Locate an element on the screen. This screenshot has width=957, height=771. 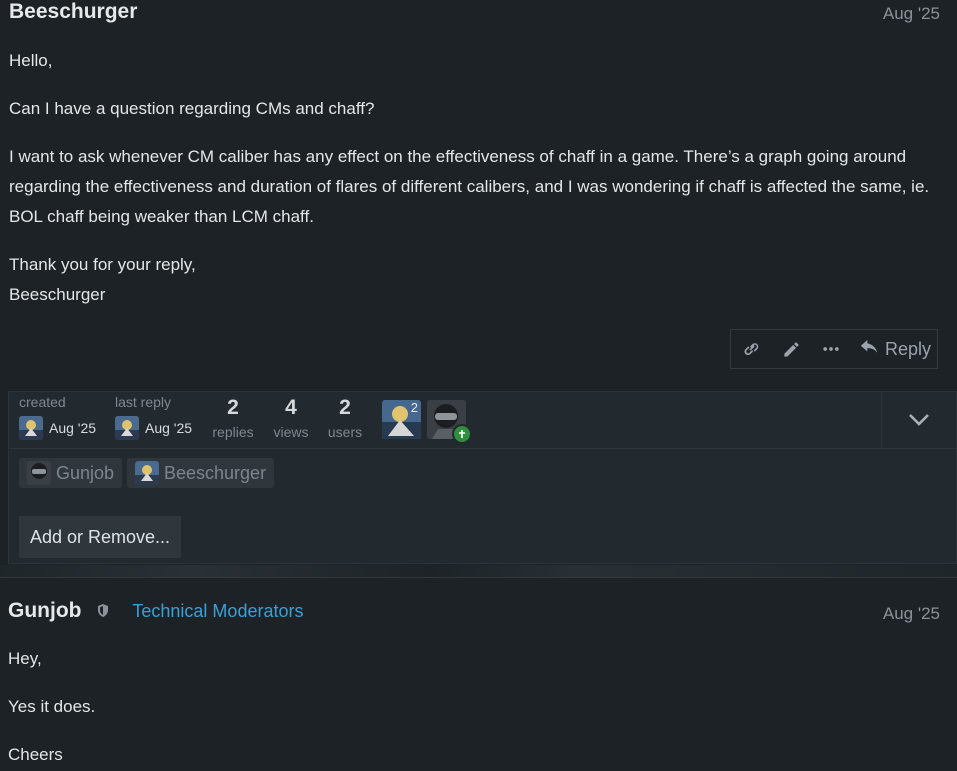
post-body: Hello, is located at coordinates (453, 61).